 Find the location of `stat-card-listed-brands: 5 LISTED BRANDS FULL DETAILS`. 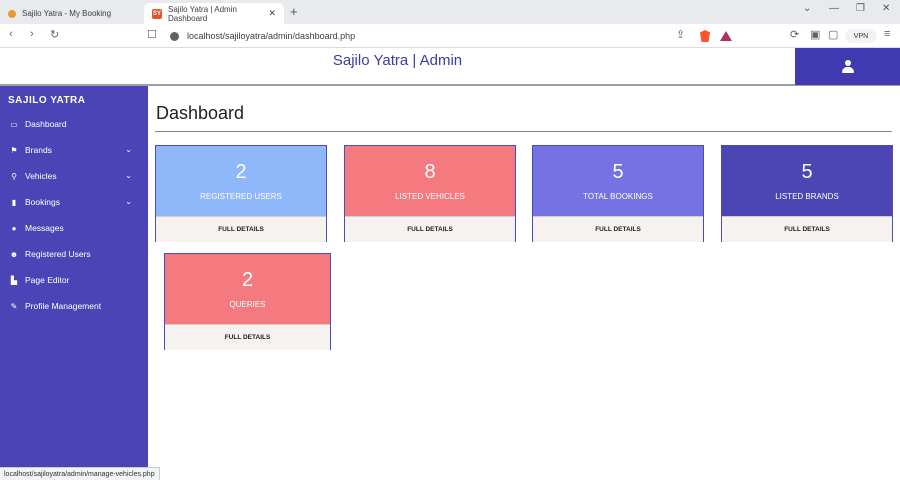

stat-card-listed-brands: 5 LISTED BRANDS FULL DETAILS is located at coordinates (807, 193).